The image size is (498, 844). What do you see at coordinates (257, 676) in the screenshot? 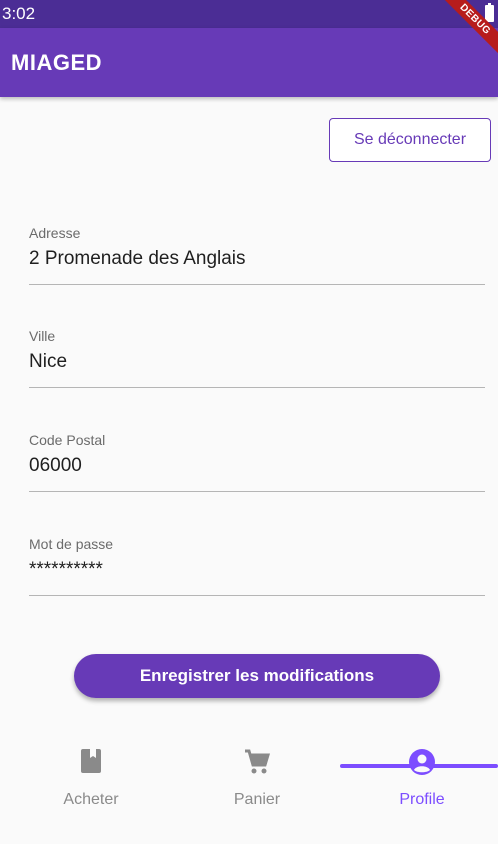
I see `save-button: Enregistrer les modifications` at bounding box center [257, 676].